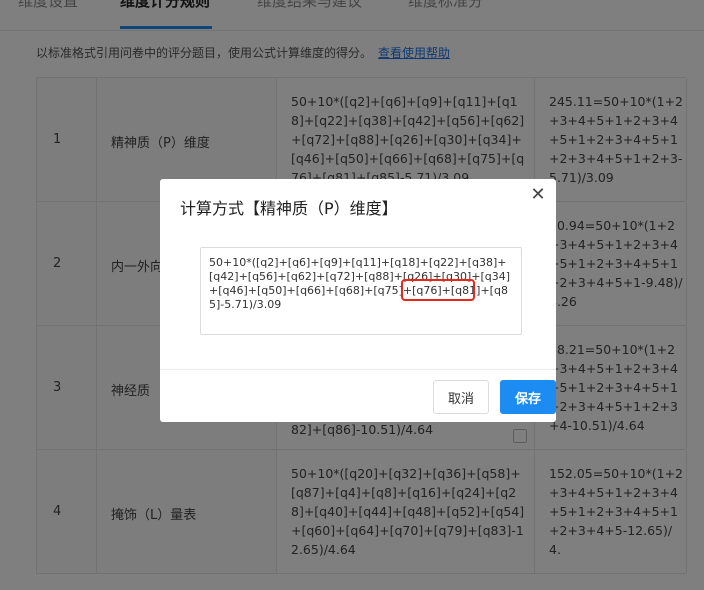  I want to click on modal-title: 计算方式【精神质（P）维度】, so click(289, 208).